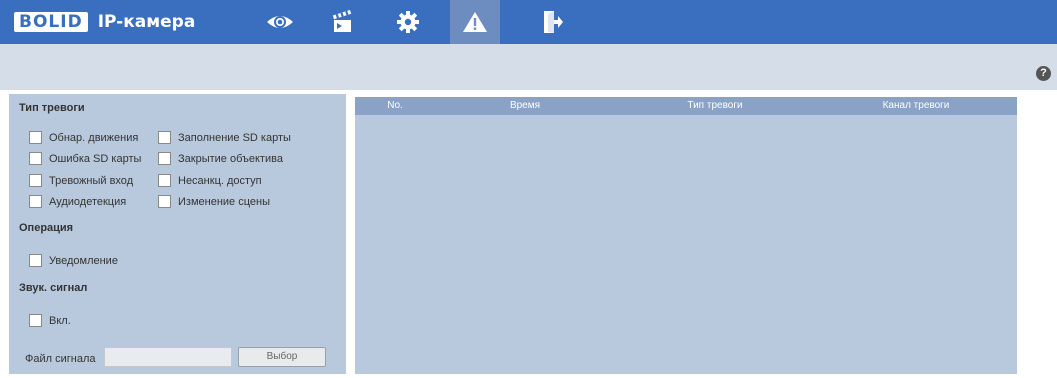 Image resolution: width=1057 pixels, height=378 pixels. Describe the element at coordinates (282, 357) in the screenshot. I see `browse-button: Выбор` at that location.